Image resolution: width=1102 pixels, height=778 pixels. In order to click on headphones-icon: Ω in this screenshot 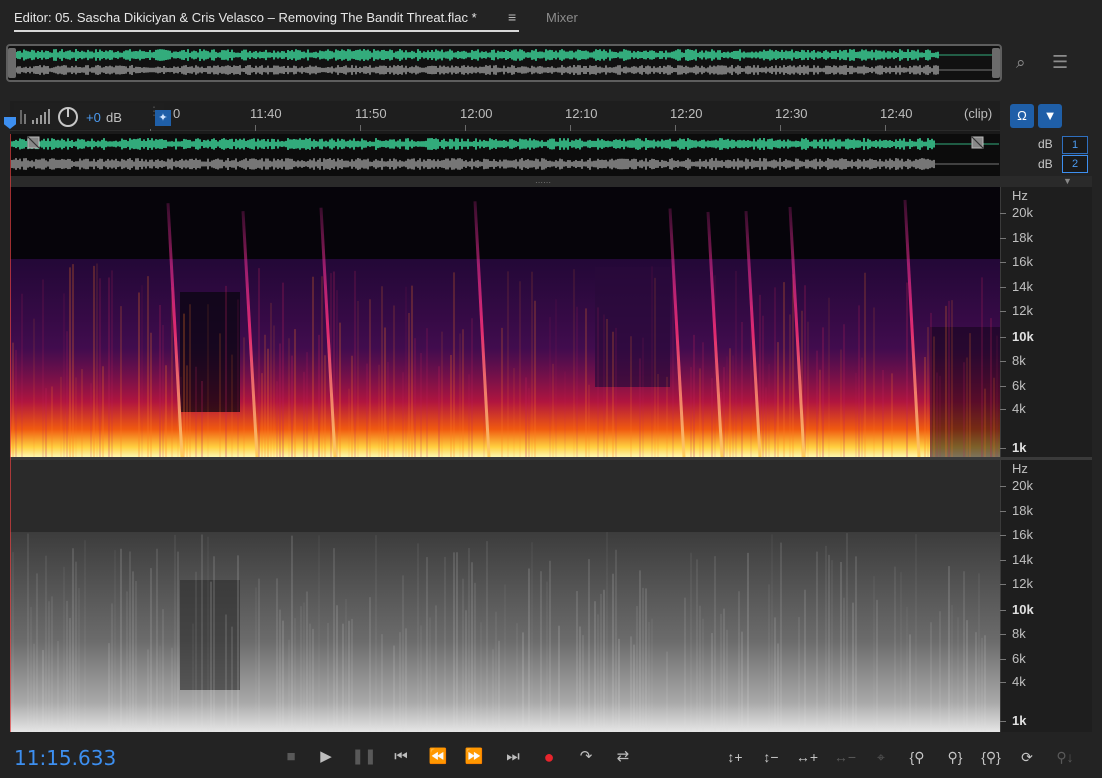, I will do `click(1022, 116)`.